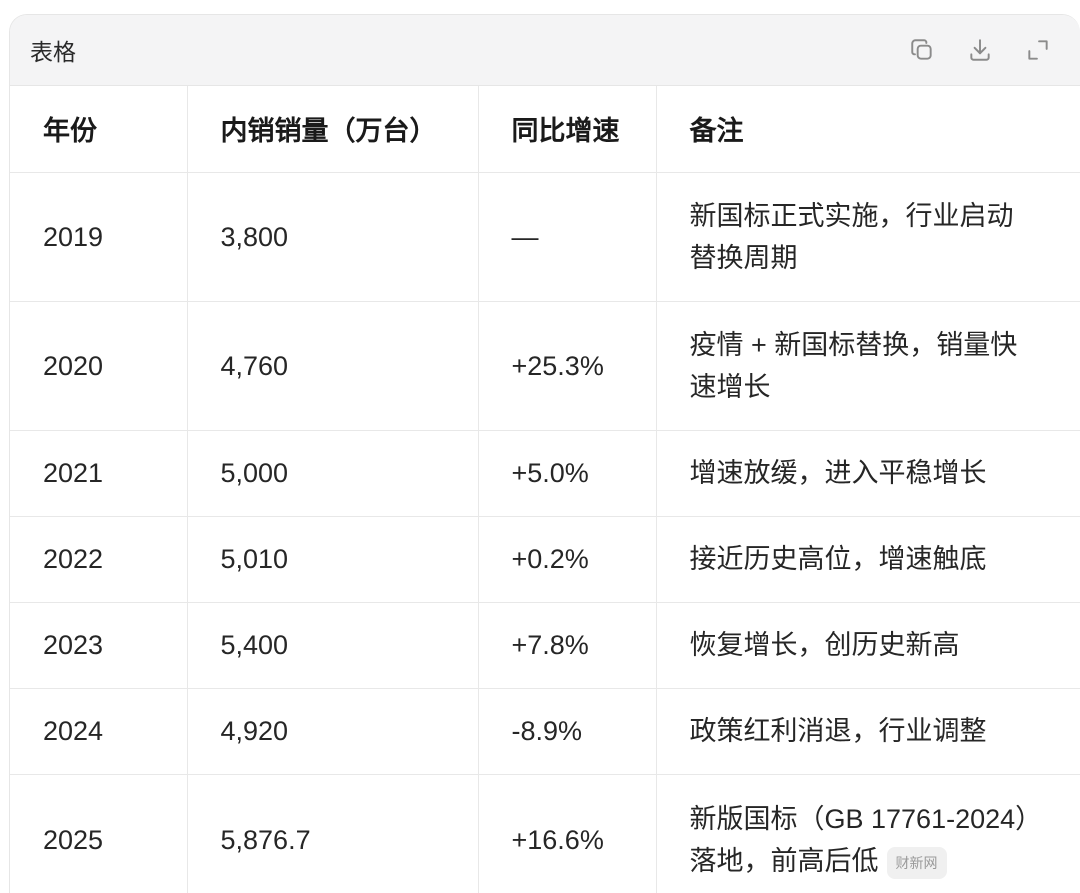 The width and height of the screenshot is (1080, 893). Describe the element at coordinates (99, 645) in the screenshot. I see `cell-year: 2023` at that location.